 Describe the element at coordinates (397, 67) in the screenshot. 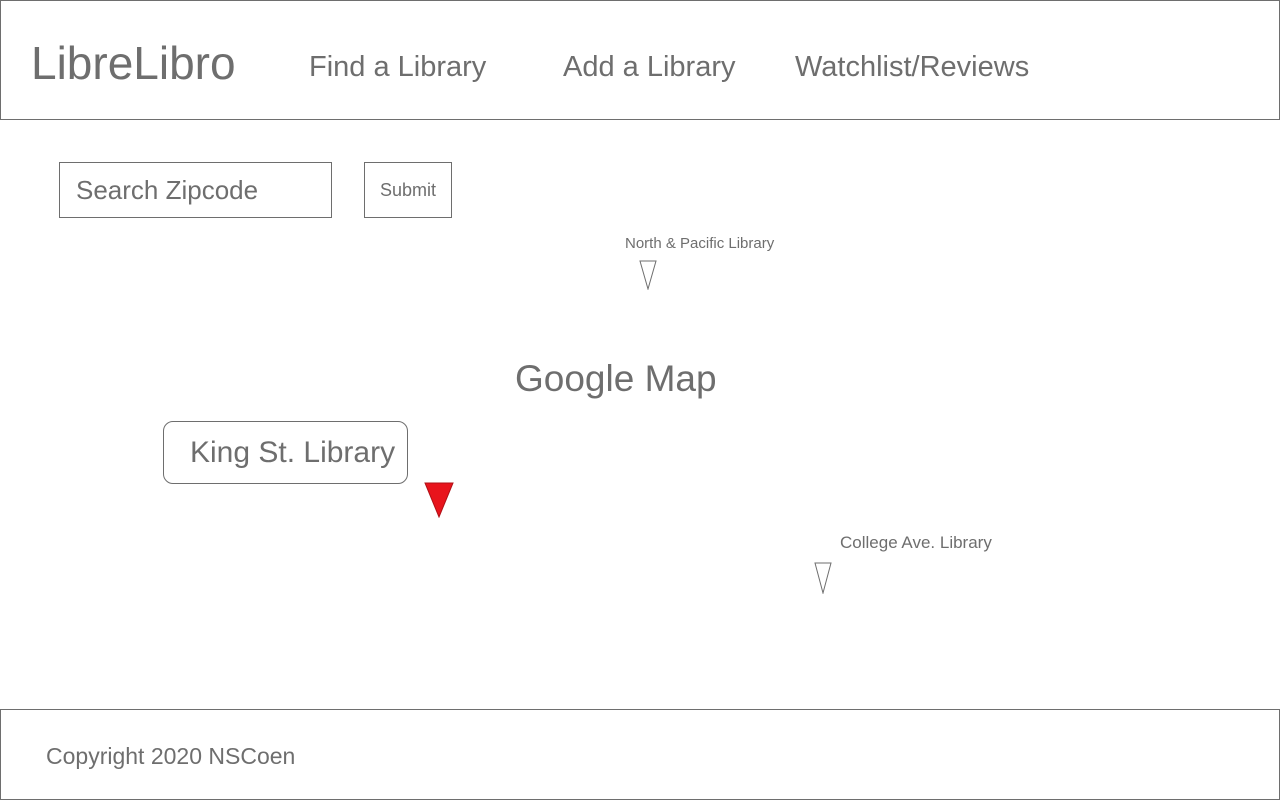

I see `nav-find-a-library: Find a Library` at that location.